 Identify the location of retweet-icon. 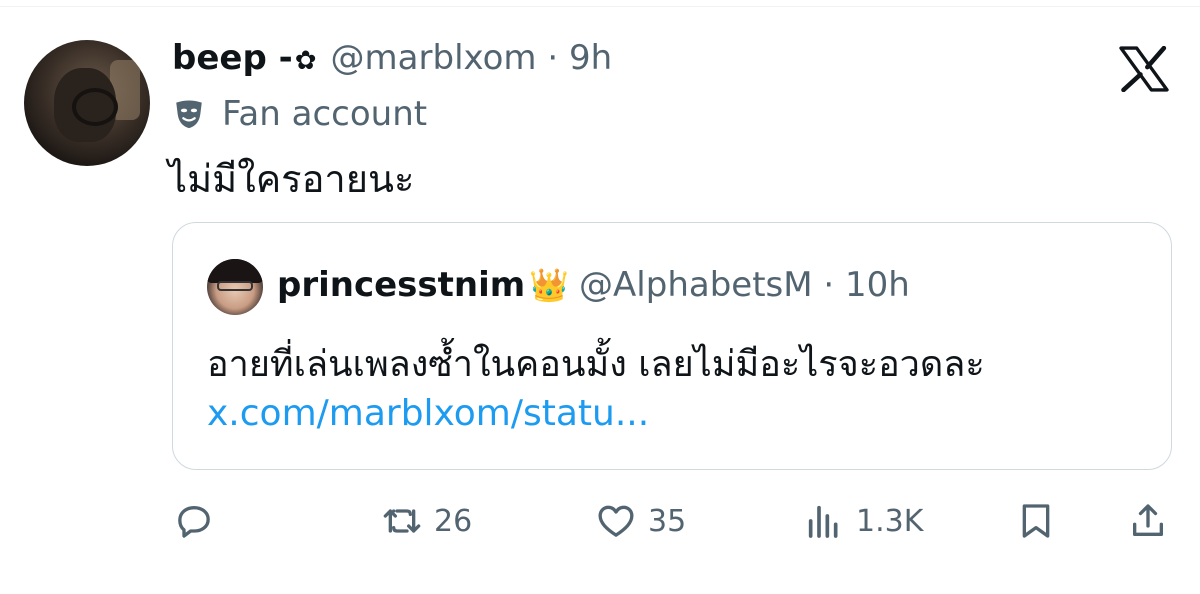
(402, 521).